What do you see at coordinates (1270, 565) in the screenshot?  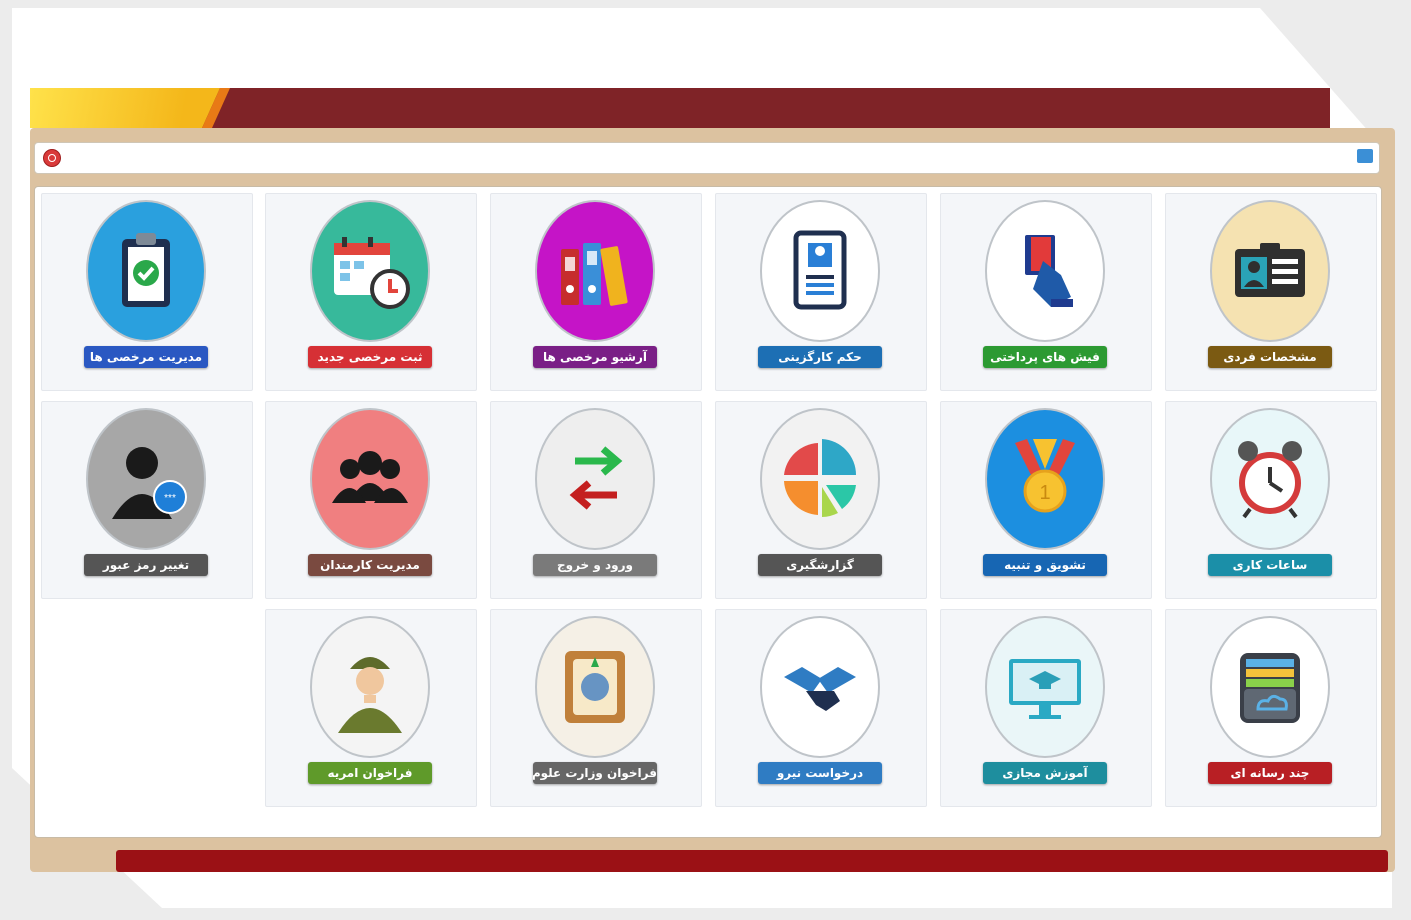 I see `tile-label: ساعات کاری` at bounding box center [1270, 565].